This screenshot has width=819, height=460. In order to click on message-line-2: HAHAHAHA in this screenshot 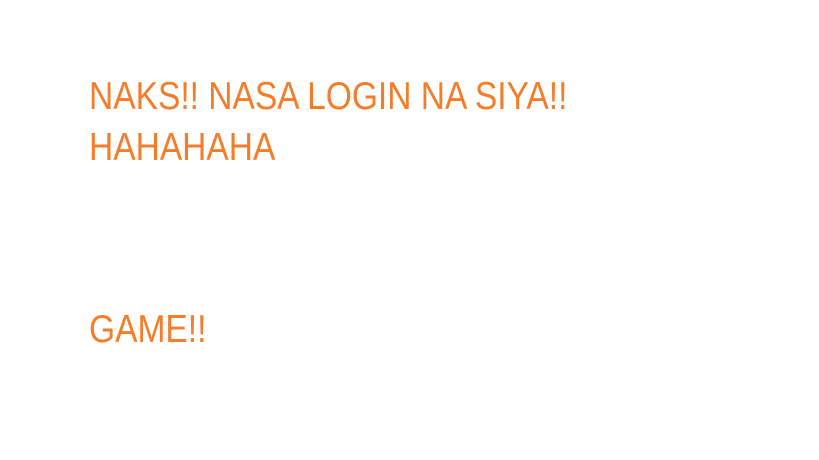, I will do `click(182, 147)`.